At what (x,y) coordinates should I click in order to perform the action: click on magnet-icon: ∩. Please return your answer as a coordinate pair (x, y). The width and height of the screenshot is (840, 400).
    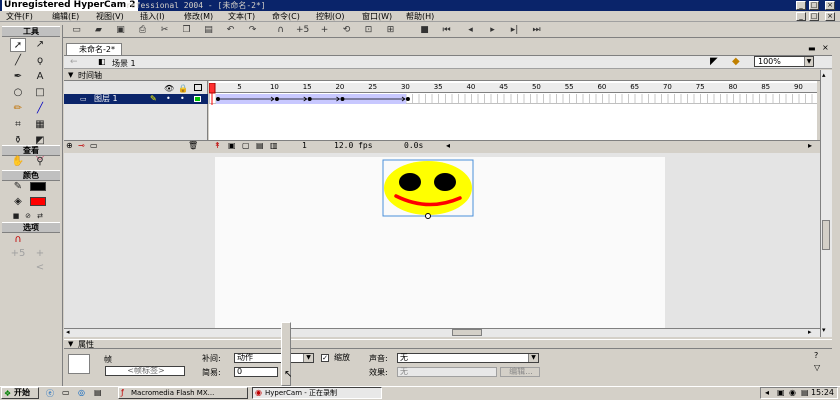
    Looking at the image, I should click on (280, 30).